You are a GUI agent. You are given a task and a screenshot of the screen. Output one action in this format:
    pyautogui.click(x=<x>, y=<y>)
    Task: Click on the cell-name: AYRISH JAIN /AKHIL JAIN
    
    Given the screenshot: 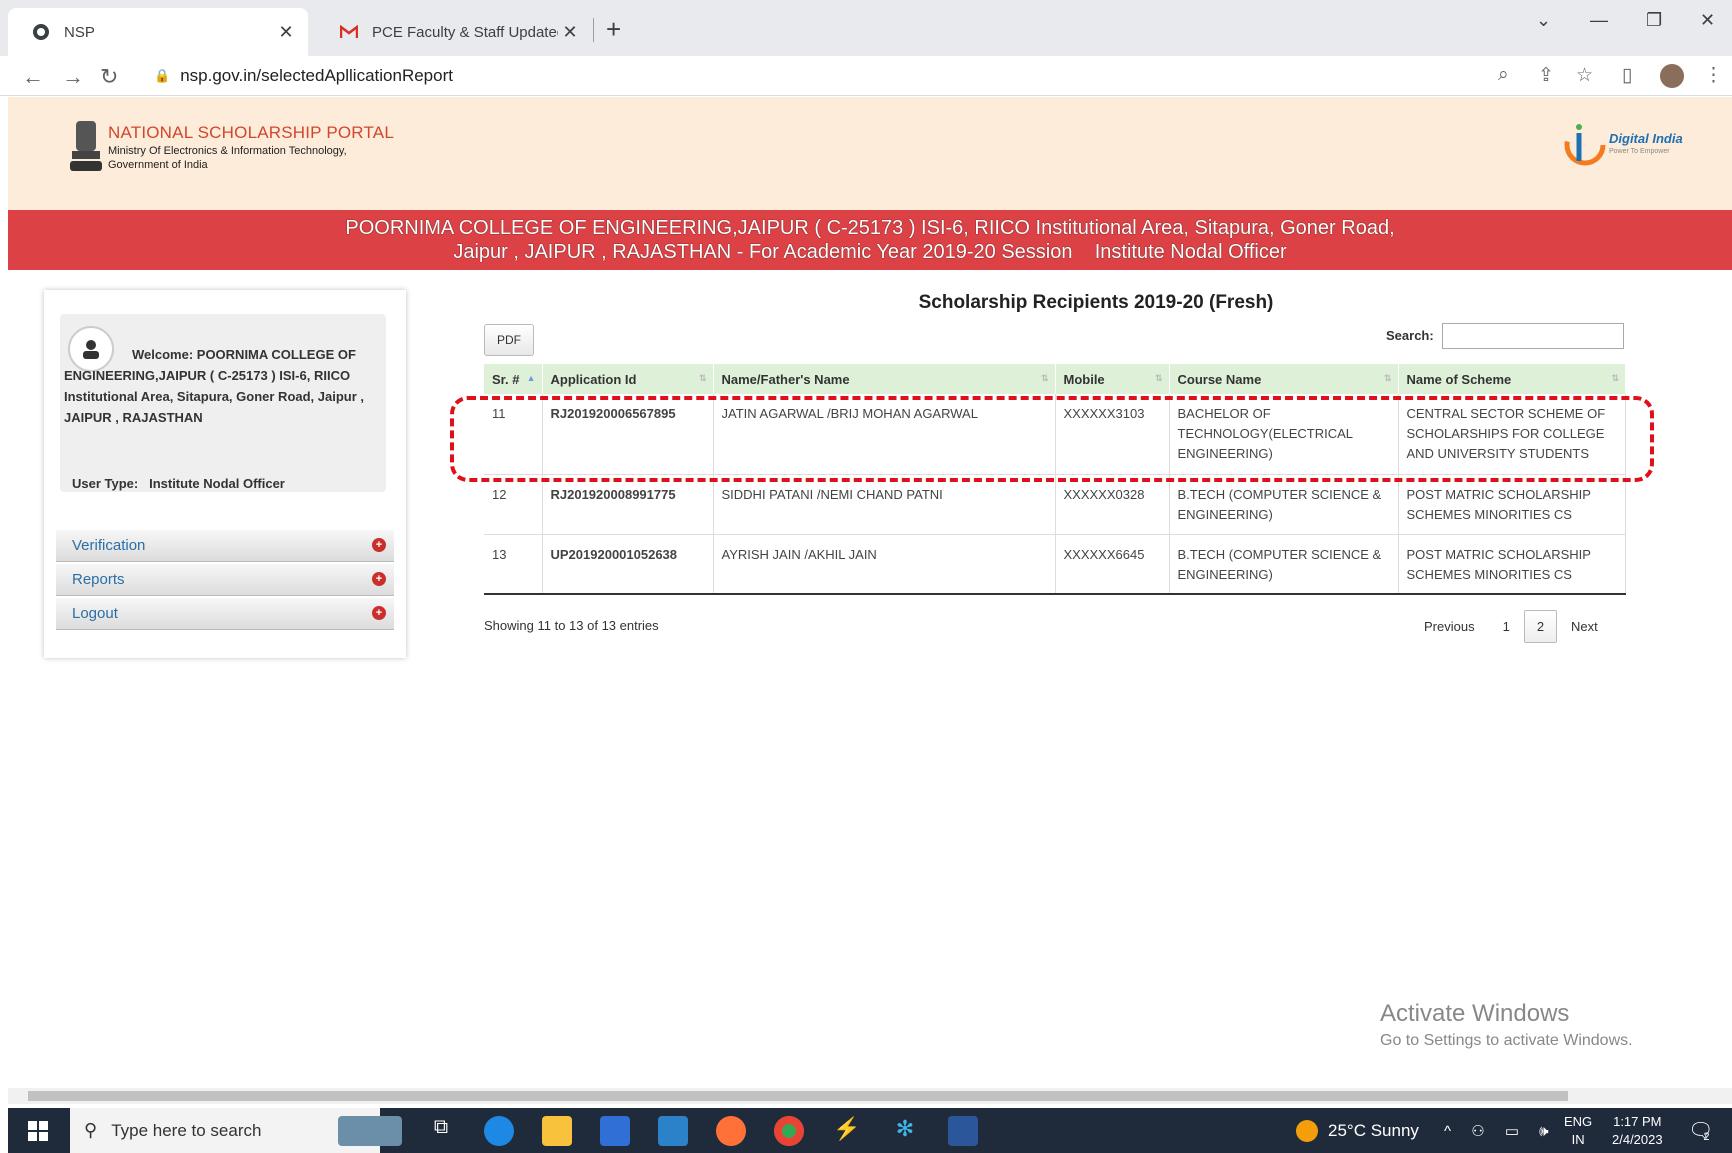 What is the action you would take?
    pyautogui.click(x=884, y=564)
    